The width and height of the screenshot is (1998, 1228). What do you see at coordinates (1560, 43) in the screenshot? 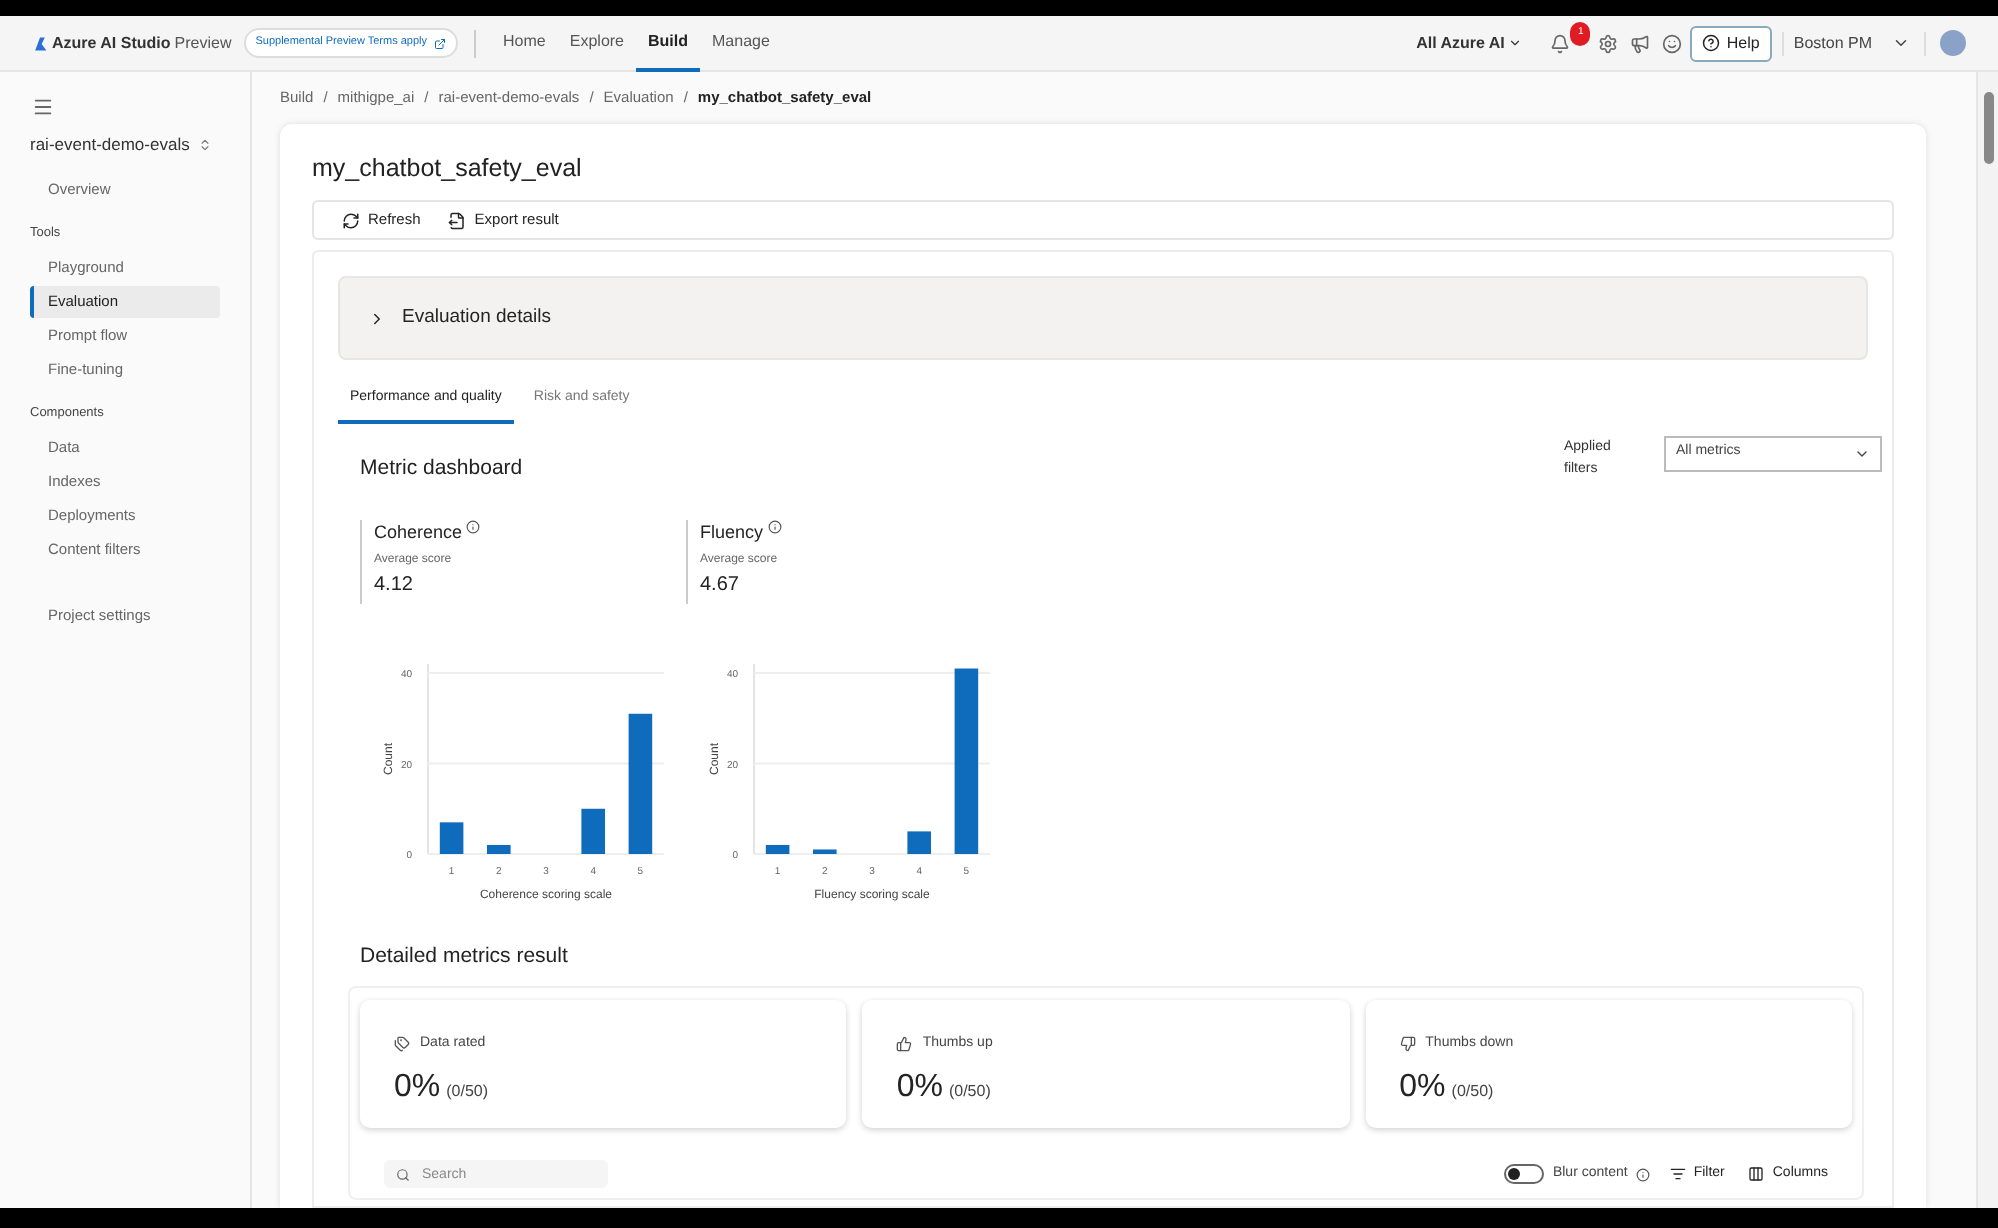
I see `bell-icon` at bounding box center [1560, 43].